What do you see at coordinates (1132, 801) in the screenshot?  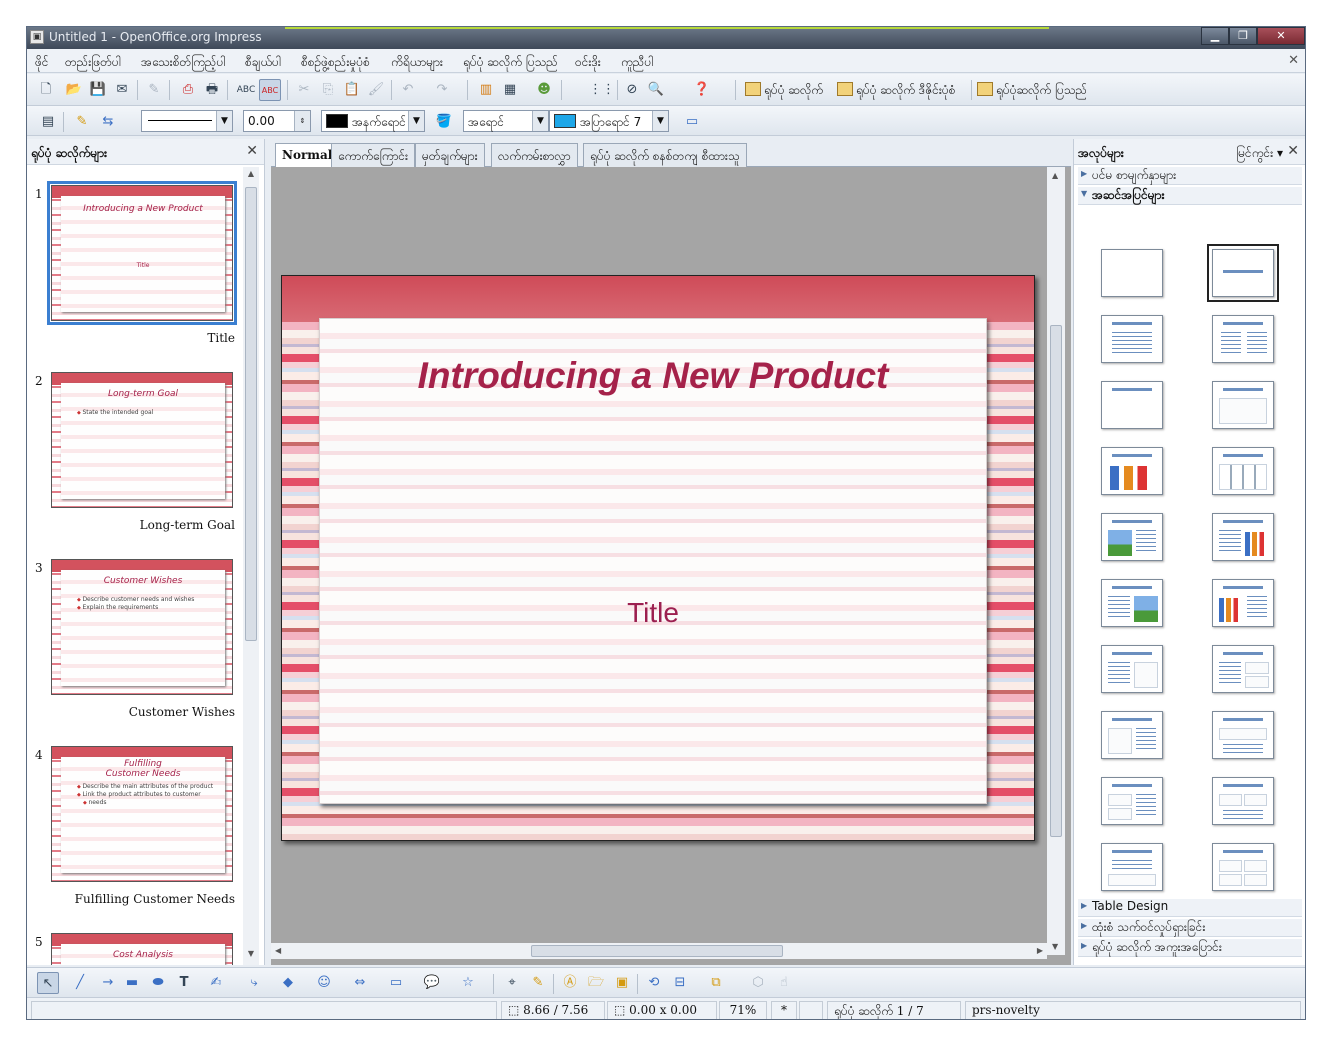 I see `layout-title-2-objects-text` at bounding box center [1132, 801].